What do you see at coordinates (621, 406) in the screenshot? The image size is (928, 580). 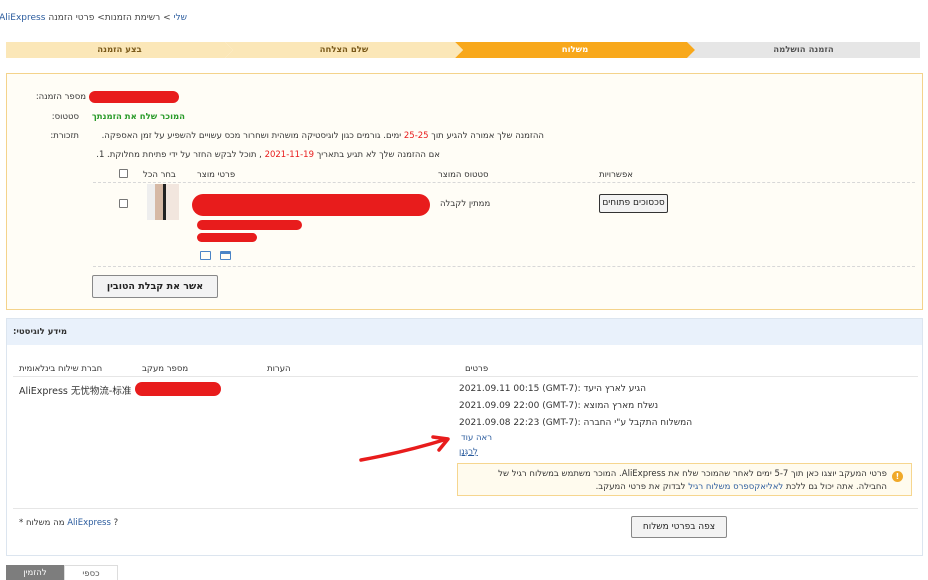 I see `event-text: נשלח מארץ המוצא` at bounding box center [621, 406].